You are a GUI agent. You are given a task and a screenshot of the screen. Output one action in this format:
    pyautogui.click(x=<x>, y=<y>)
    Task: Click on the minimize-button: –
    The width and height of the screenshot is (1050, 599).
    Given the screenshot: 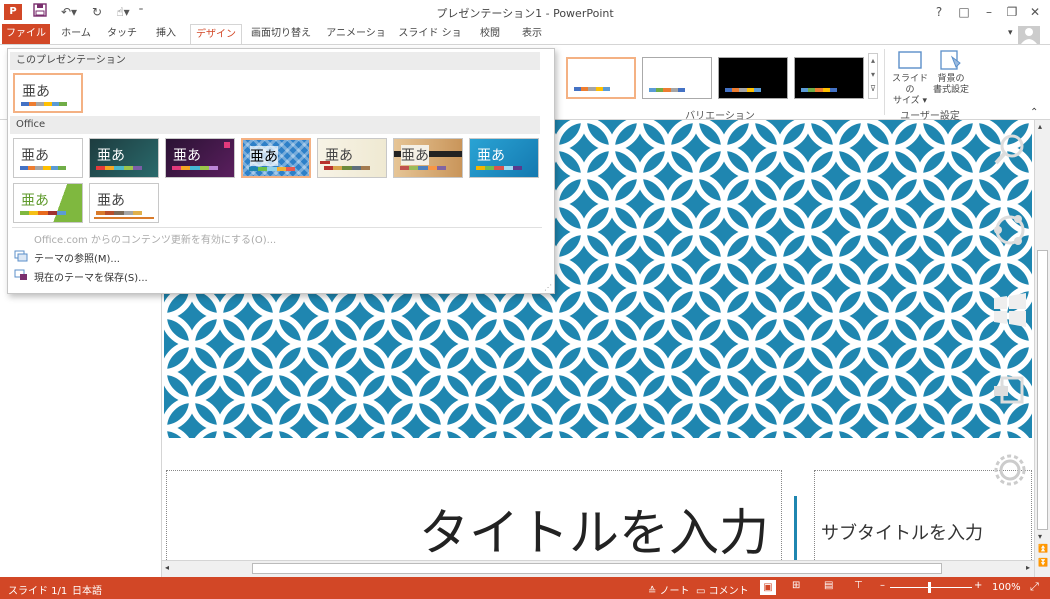 What is the action you would take?
    pyautogui.click(x=989, y=12)
    